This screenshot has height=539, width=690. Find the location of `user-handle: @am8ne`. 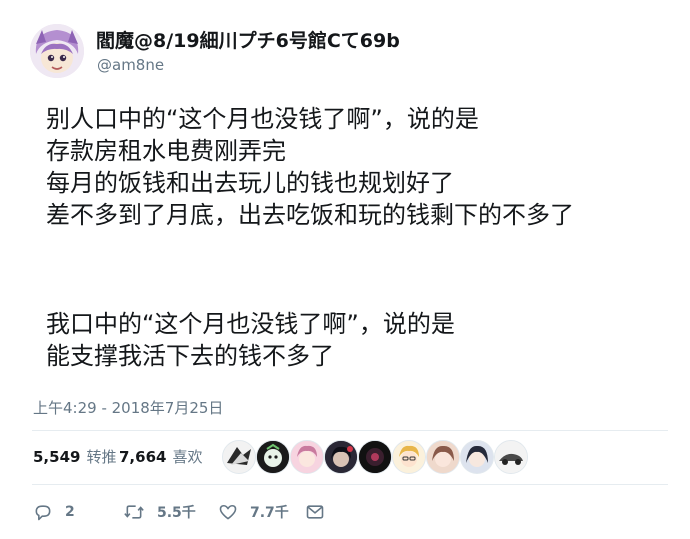

user-handle: @am8ne is located at coordinates (130, 65).